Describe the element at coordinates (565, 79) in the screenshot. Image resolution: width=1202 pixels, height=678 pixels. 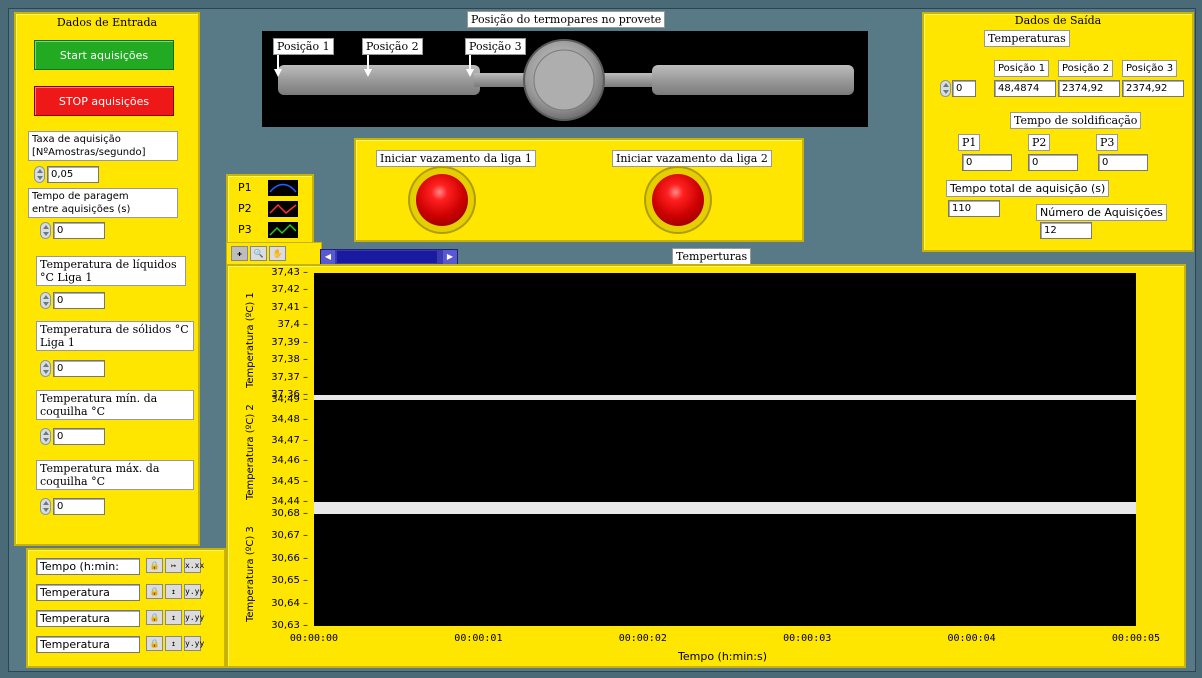
I see `specimen-diagram: Posição 1 Posição 2 Posição 3` at that location.